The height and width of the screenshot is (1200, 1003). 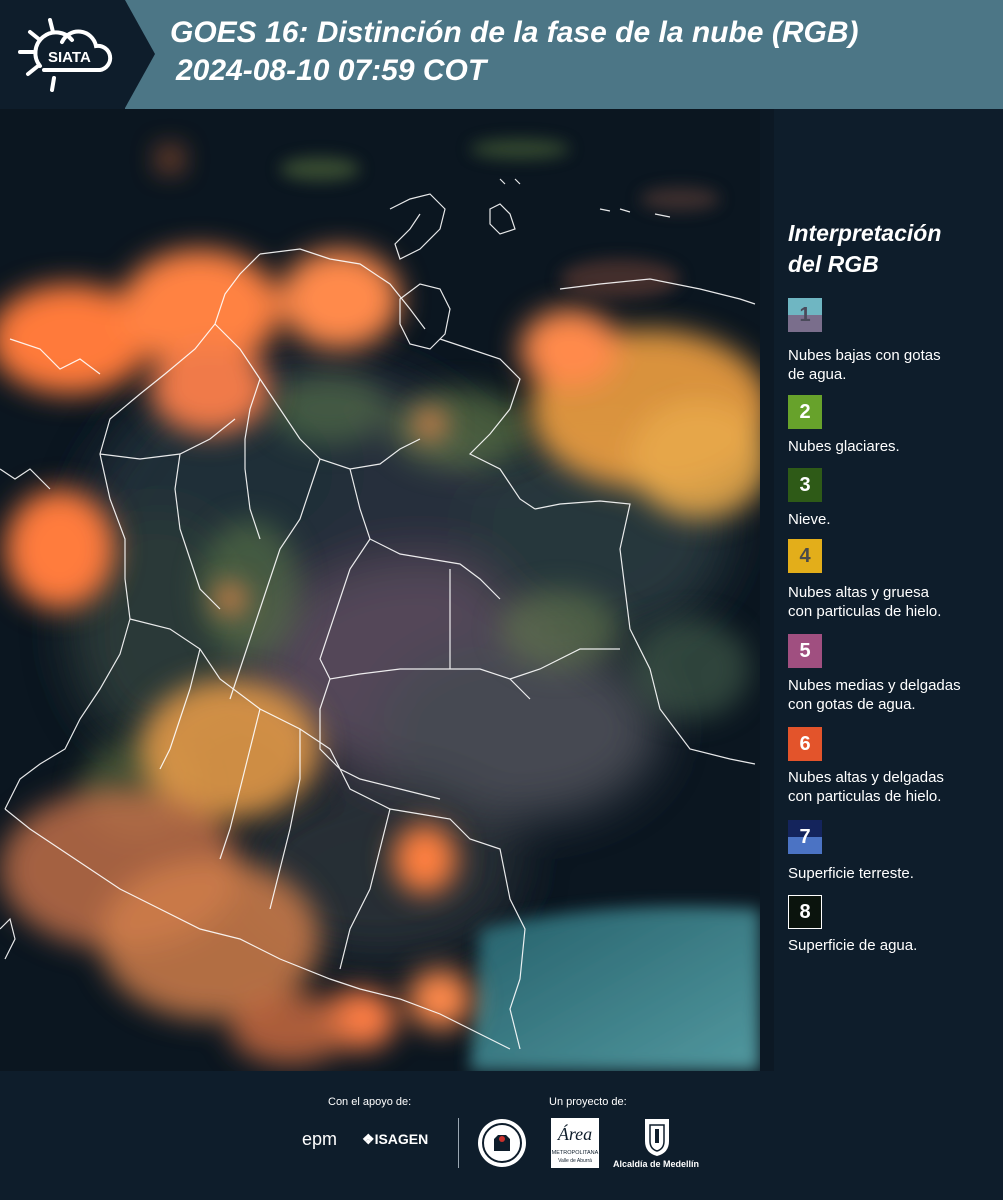 I want to click on map-right-border, so click(x=767, y=590).